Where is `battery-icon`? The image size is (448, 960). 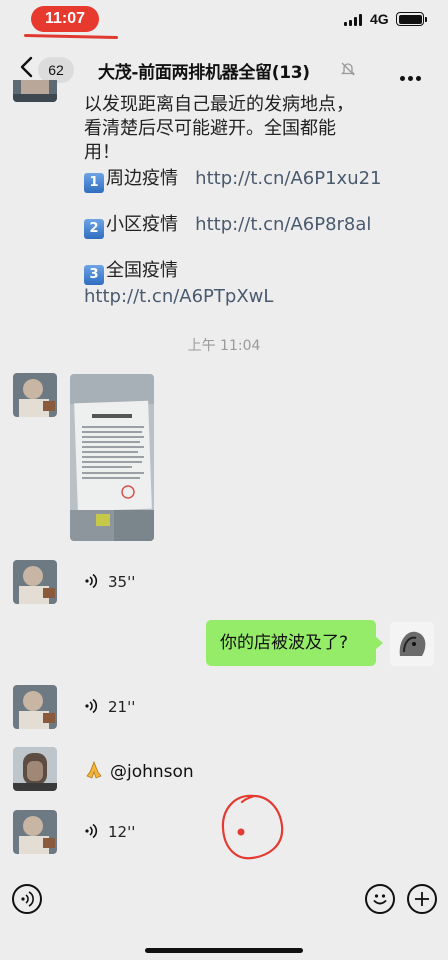 battery-icon is located at coordinates (411, 19).